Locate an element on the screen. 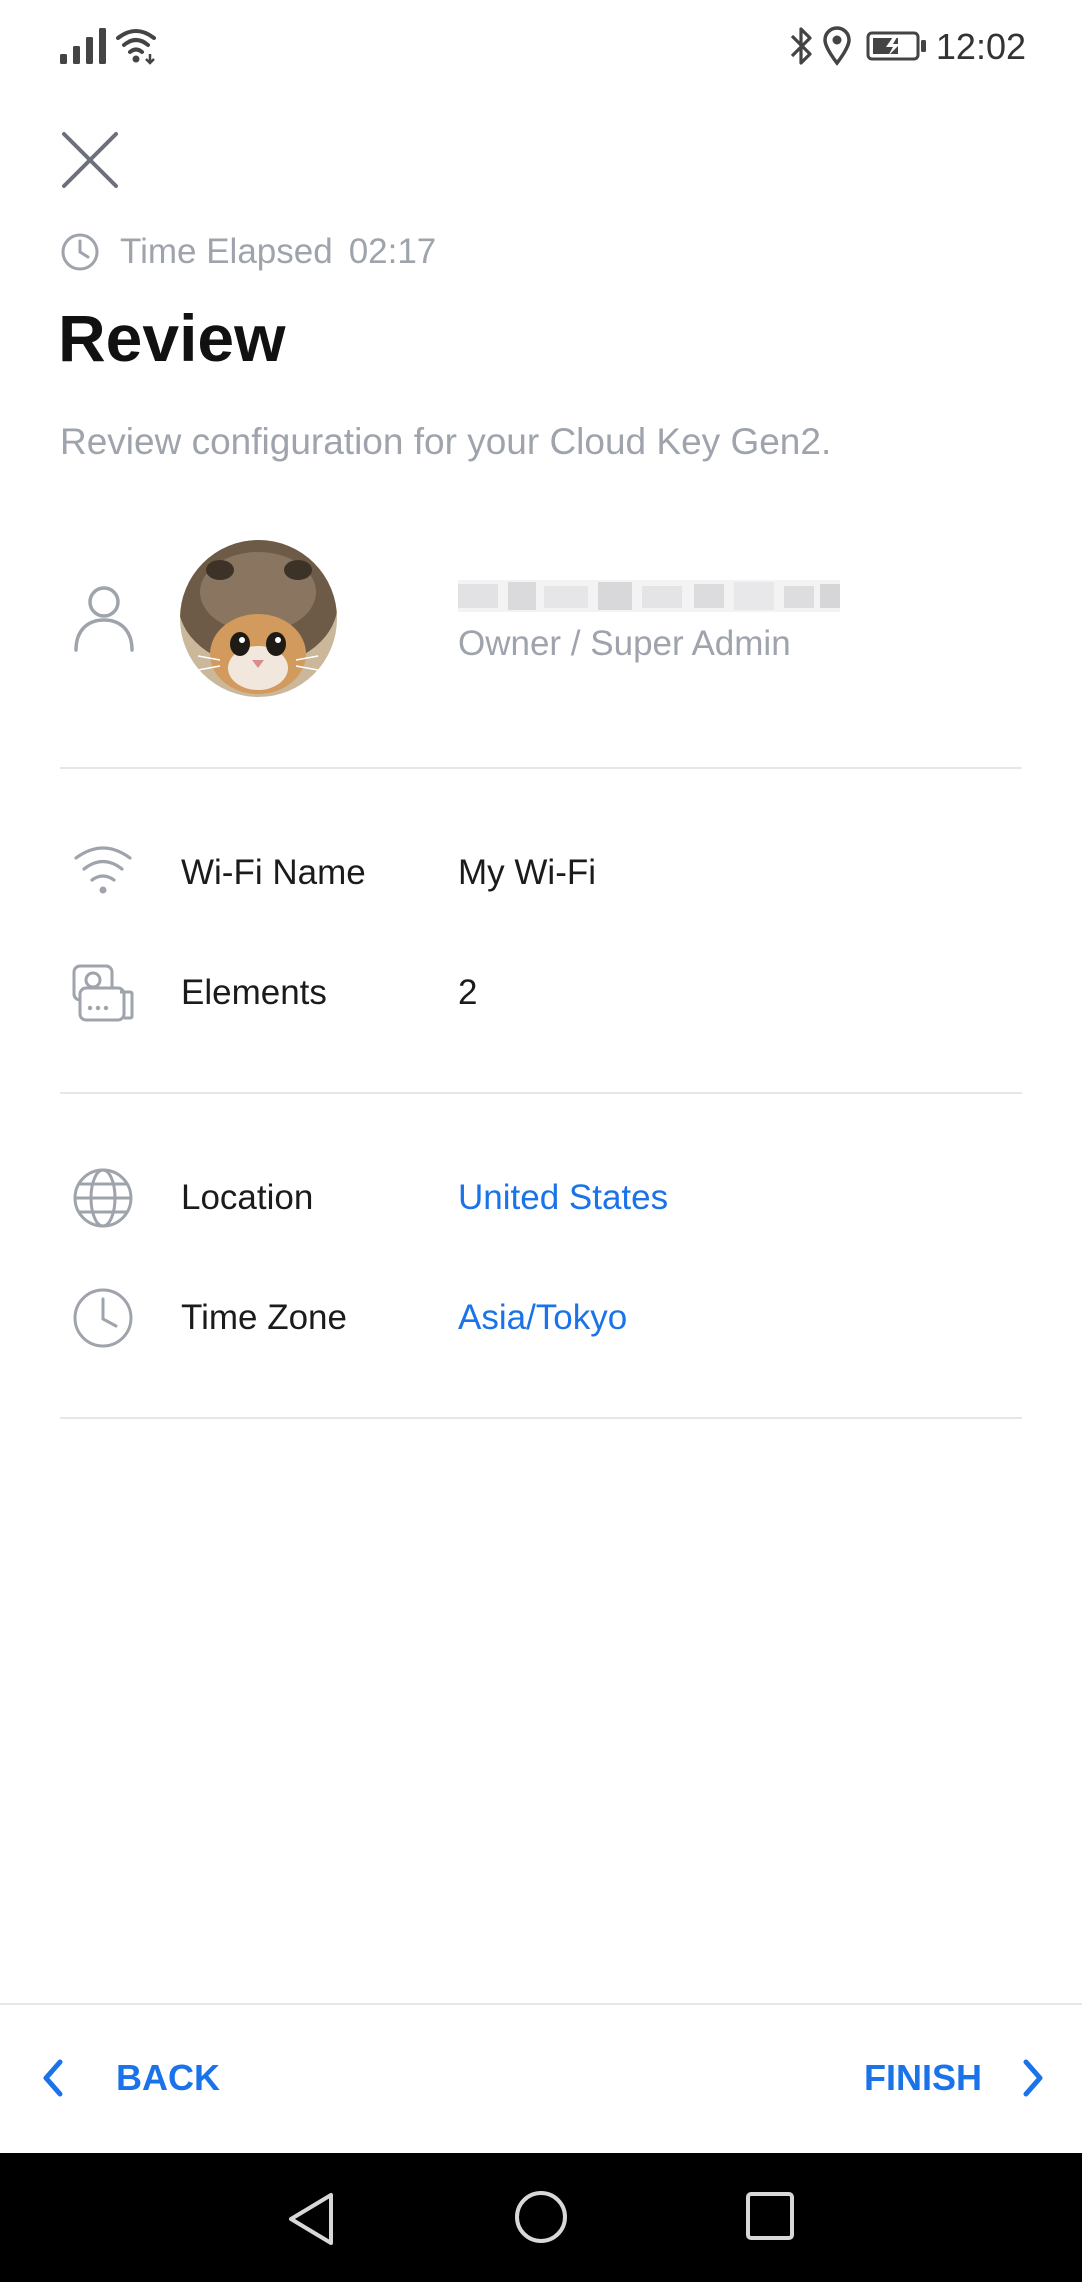 The image size is (1082, 2282). nav-home-icon is located at coordinates (541, 2217).